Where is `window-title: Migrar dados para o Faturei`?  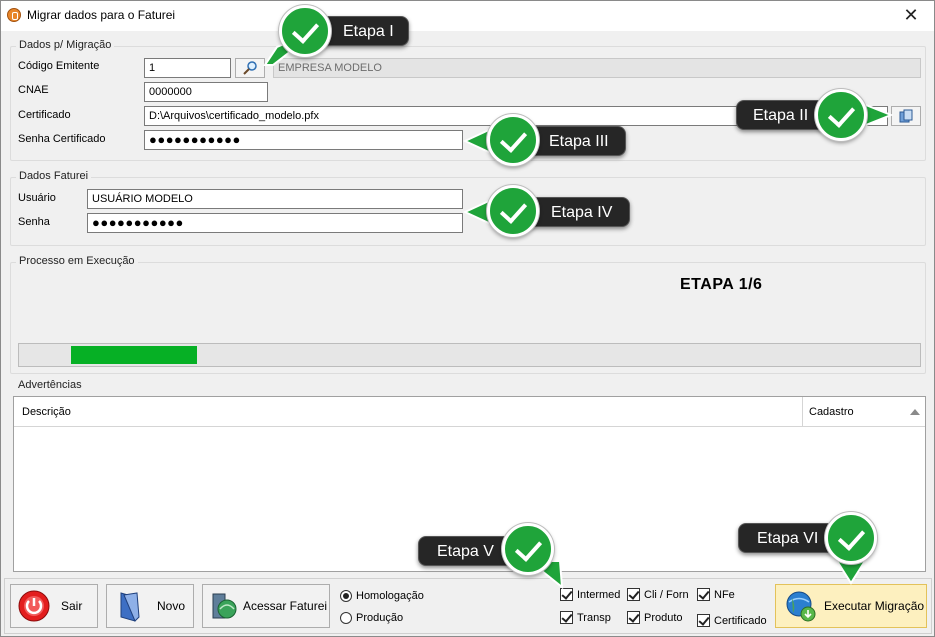 window-title: Migrar dados para o Faturei is located at coordinates (101, 15).